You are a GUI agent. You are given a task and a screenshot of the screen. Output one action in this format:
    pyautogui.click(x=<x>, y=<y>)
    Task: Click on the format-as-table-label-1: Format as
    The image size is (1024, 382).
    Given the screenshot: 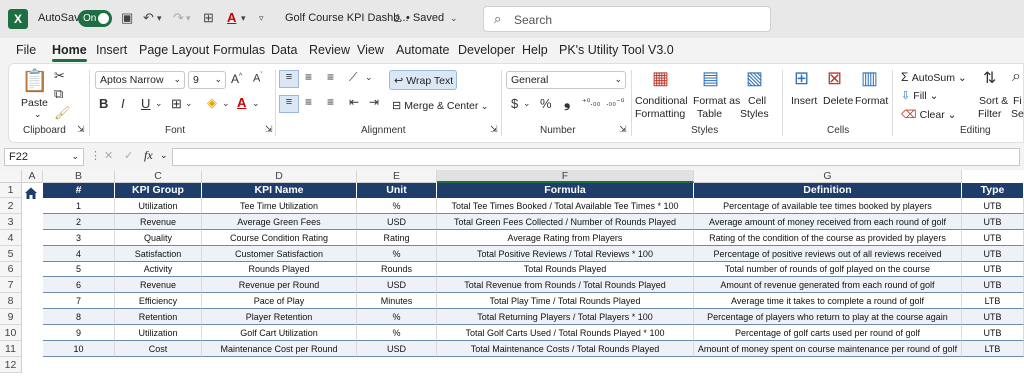 What is the action you would take?
    pyautogui.click(x=716, y=101)
    